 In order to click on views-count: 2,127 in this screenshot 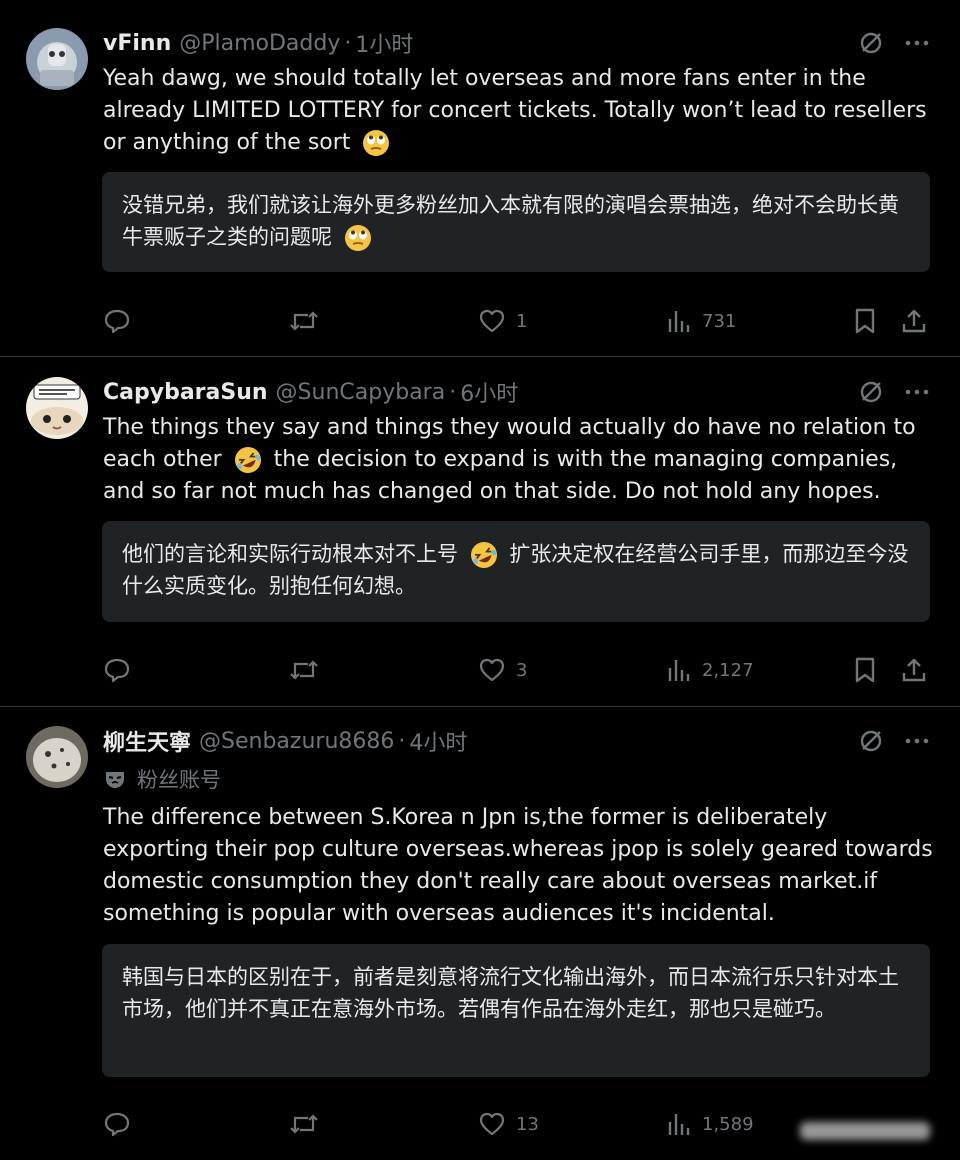, I will do `click(728, 670)`.